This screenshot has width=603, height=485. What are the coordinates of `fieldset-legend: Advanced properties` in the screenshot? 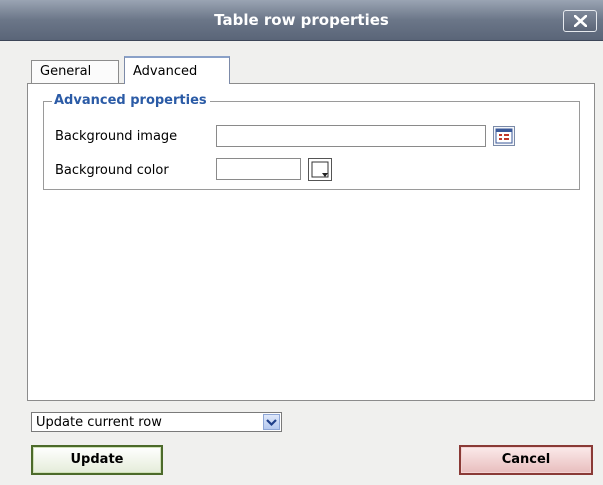 It's located at (131, 100).